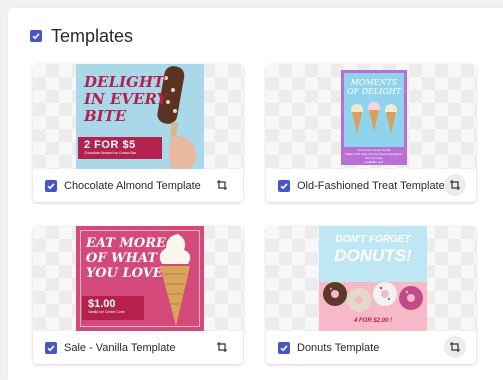 Image resolution: width=503 pixels, height=380 pixels. I want to click on art-headline-line3: BITE, so click(105, 116).